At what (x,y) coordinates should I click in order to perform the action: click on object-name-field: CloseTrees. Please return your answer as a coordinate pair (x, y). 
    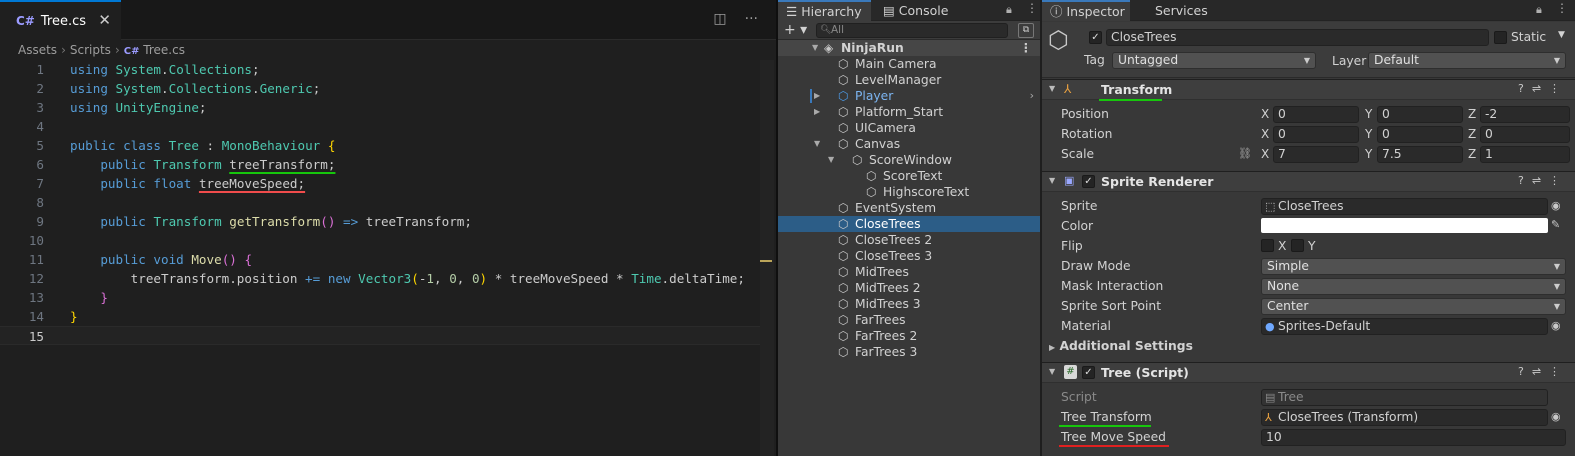
    Looking at the image, I should click on (1297, 37).